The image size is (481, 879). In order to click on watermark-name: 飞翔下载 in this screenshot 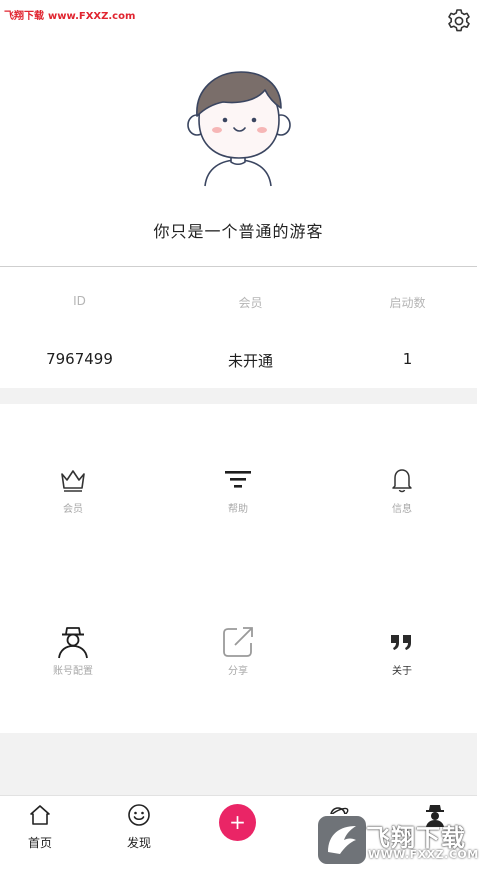, I will do `click(24, 16)`.